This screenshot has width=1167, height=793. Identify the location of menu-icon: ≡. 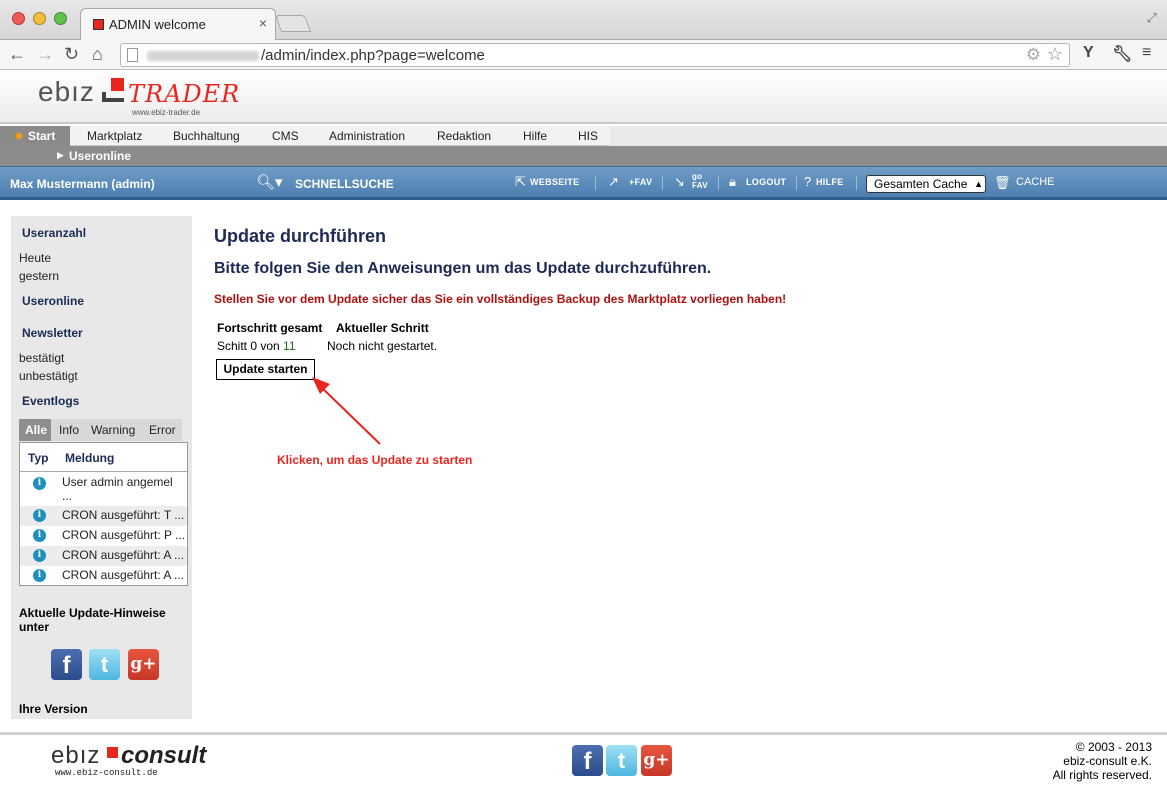
(1146, 53).